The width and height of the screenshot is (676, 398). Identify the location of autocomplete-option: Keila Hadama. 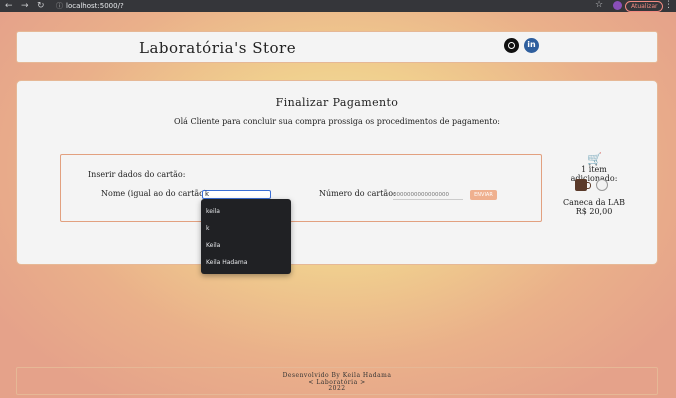
(226, 263).